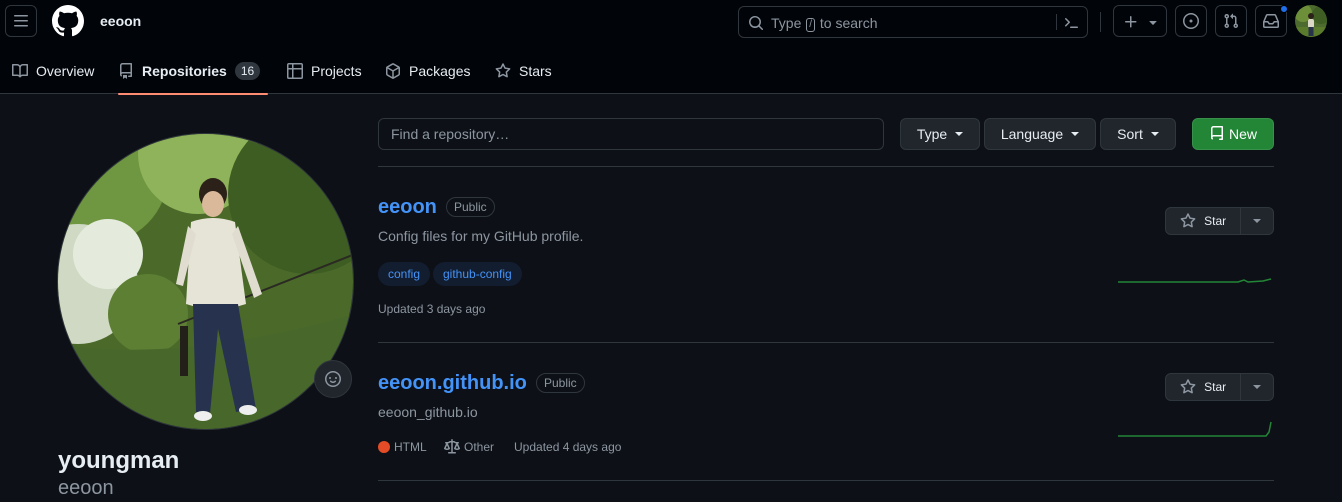 The height and width of the screenshot is (502, 1342). Describe the element at coordinates (932, 134) in the screenshot. I see `type-filter-label: Type` at that location.